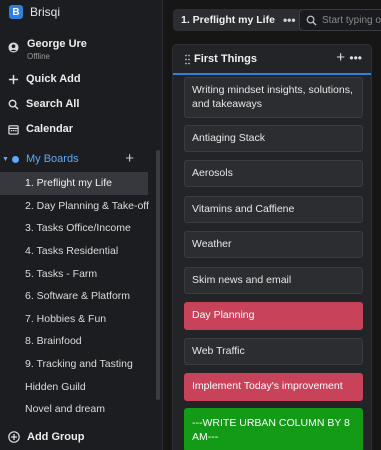  I want to click on card: Skim news and email, so click(273, 280).